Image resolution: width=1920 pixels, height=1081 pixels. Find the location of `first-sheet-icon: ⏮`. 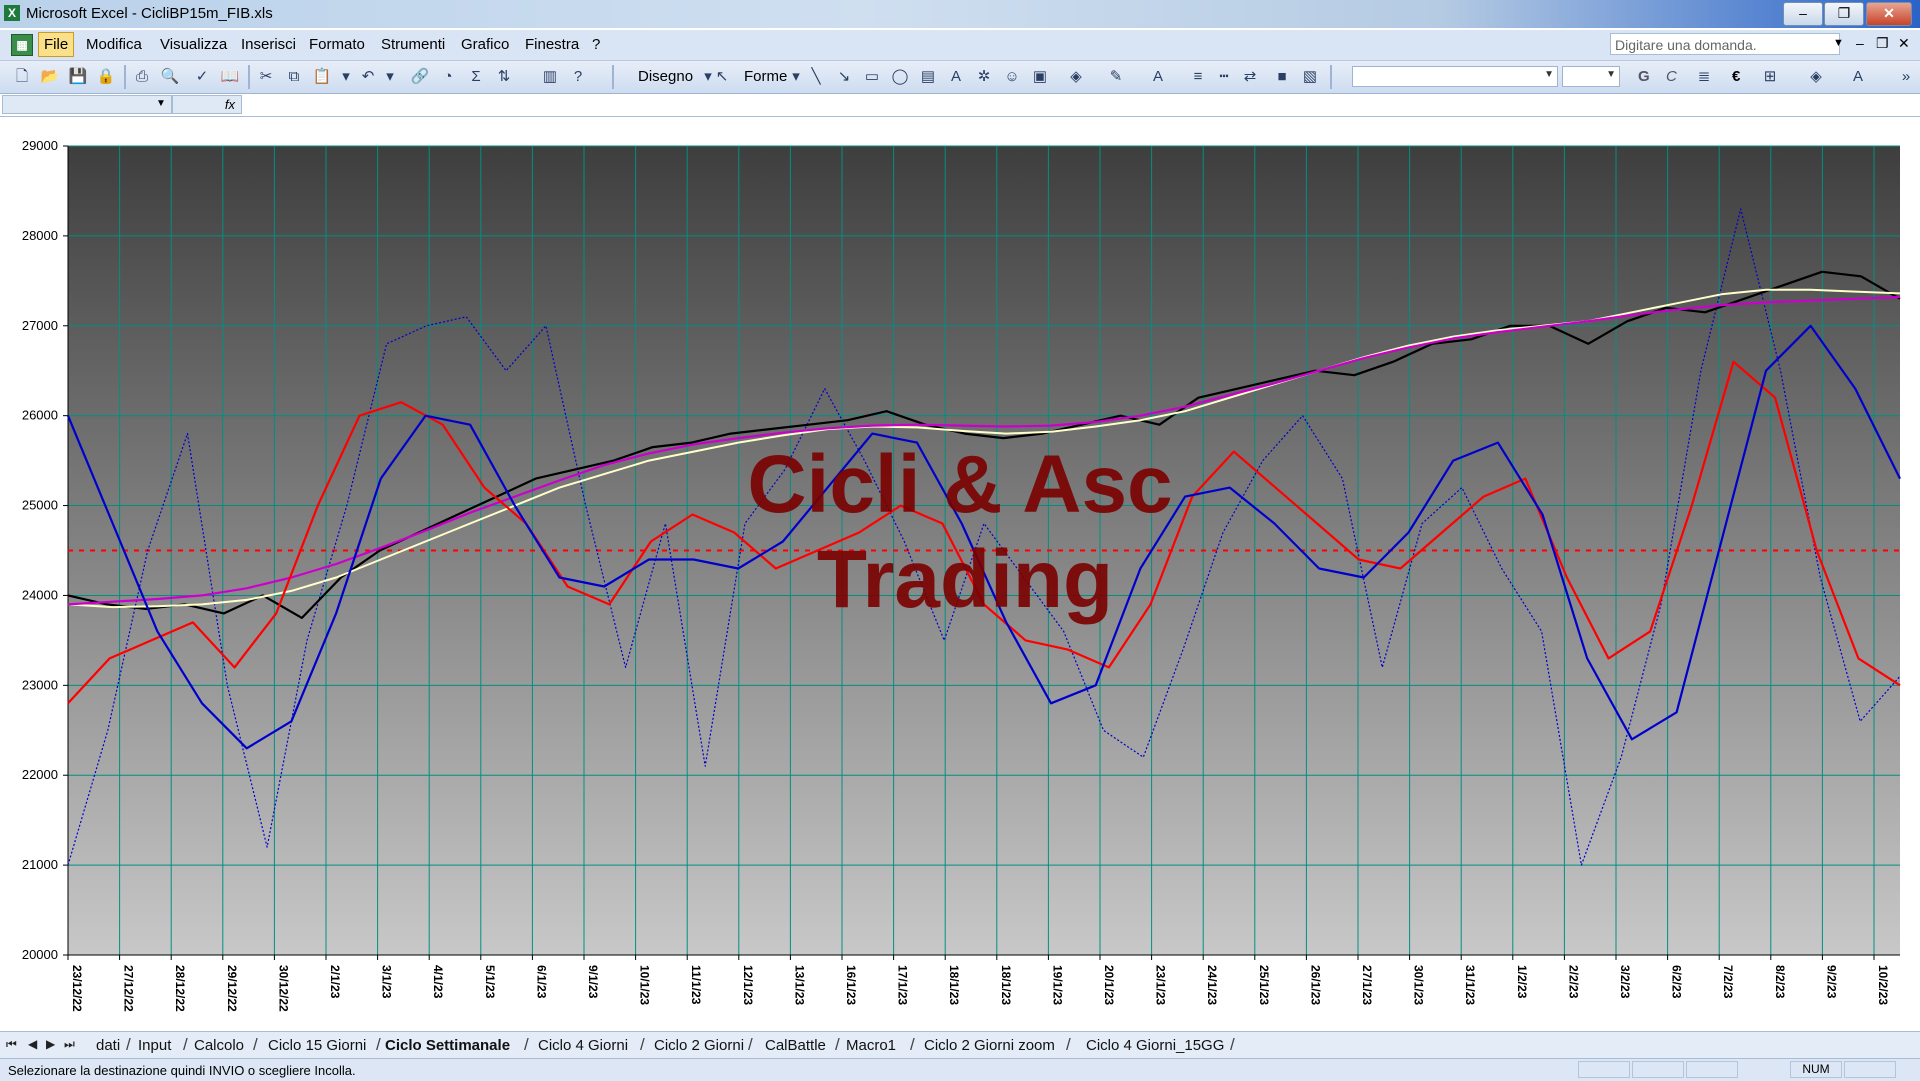

first-sheet-icon: ⏮ is located at coordinates (11, 1044).